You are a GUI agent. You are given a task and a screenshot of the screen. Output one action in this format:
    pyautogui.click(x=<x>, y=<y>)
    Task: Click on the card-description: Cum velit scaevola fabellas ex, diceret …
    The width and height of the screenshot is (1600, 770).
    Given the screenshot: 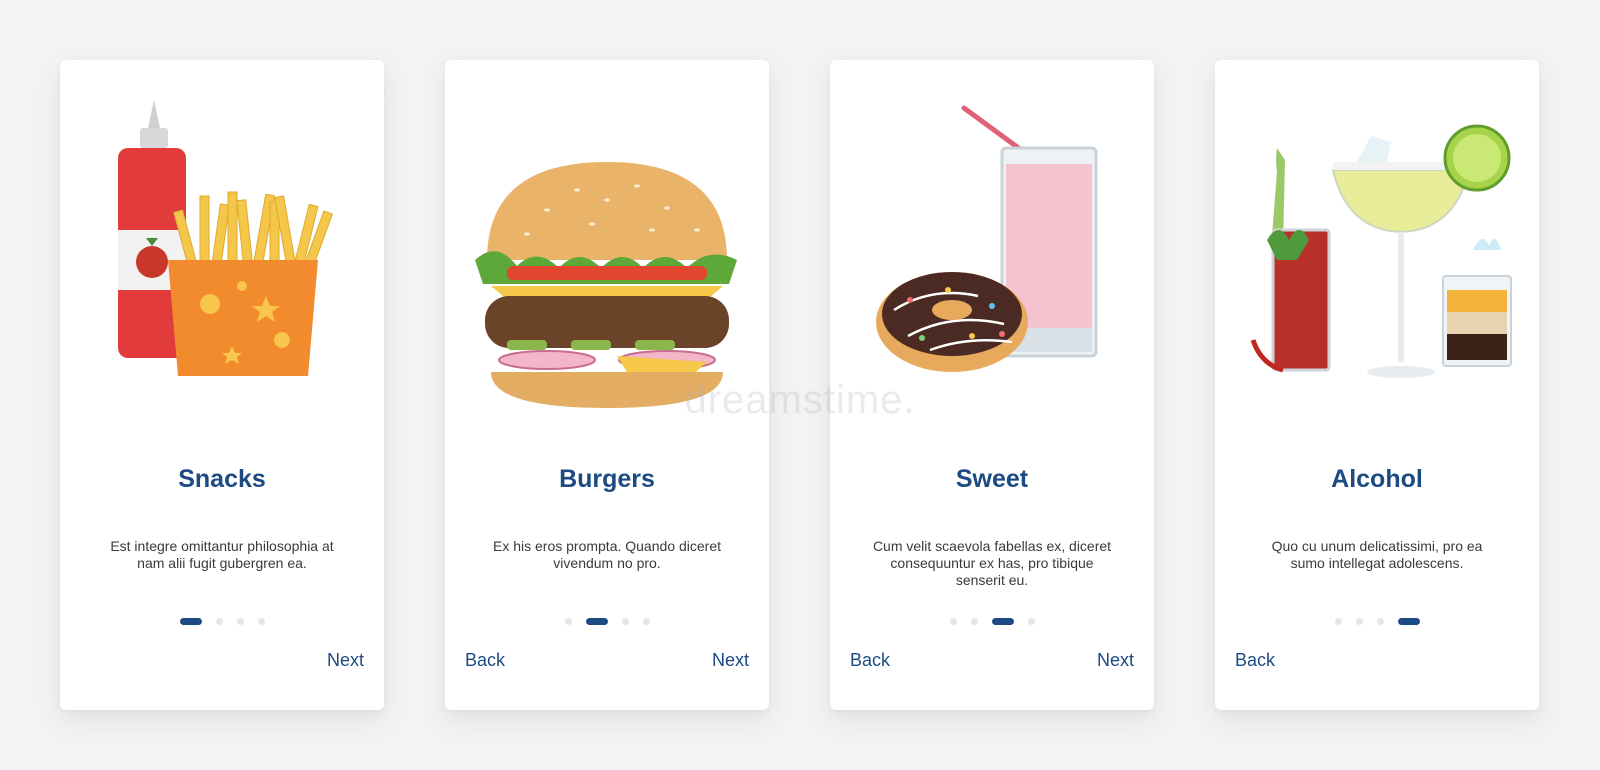 What is the action you would take?
    pyautogui.click(x=992, y=563)
    